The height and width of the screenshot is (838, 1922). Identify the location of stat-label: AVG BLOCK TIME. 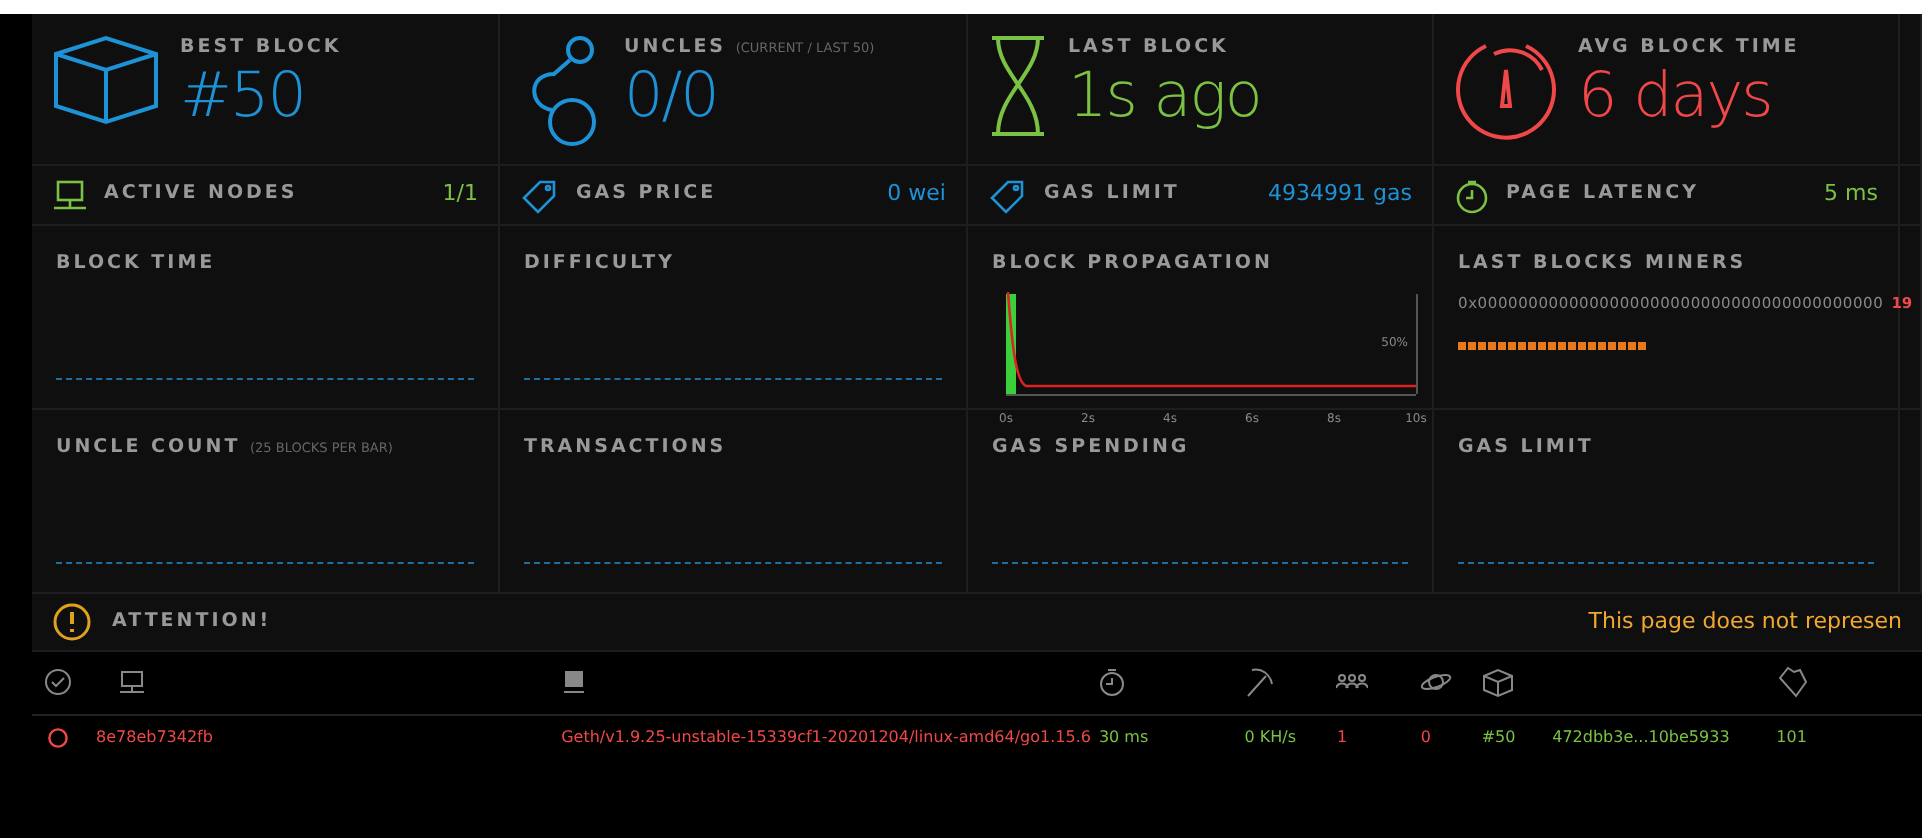
(1689, 47).